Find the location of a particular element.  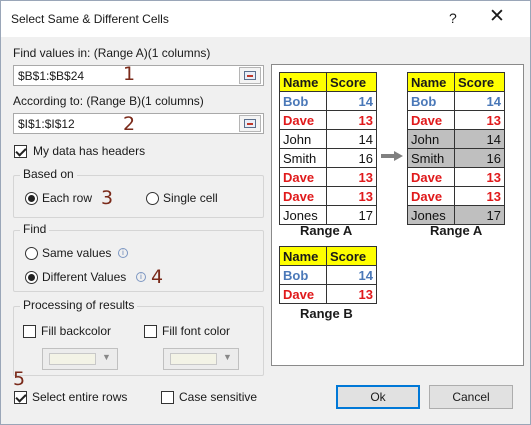

help-button: ? is located at coordinates (453, 18).